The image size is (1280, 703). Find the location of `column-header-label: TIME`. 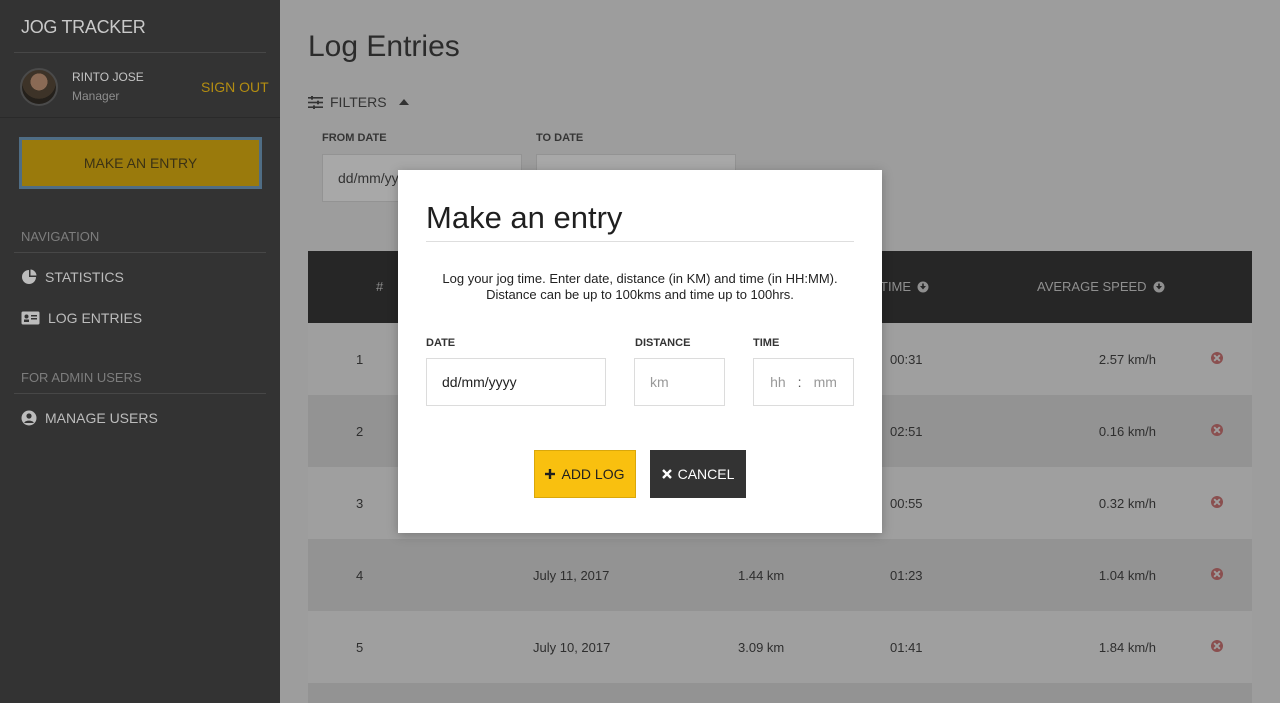

column-header-label: TIME is located at coordinates (896, 286).